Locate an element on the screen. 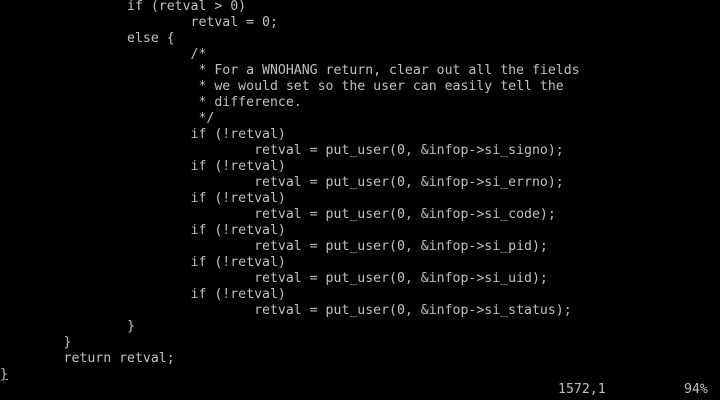  code-line: /* is located at coordinates (103, 54).